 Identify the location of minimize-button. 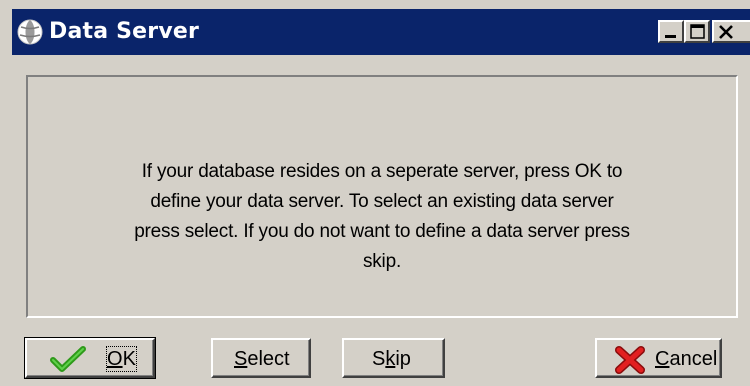
(671, 31).